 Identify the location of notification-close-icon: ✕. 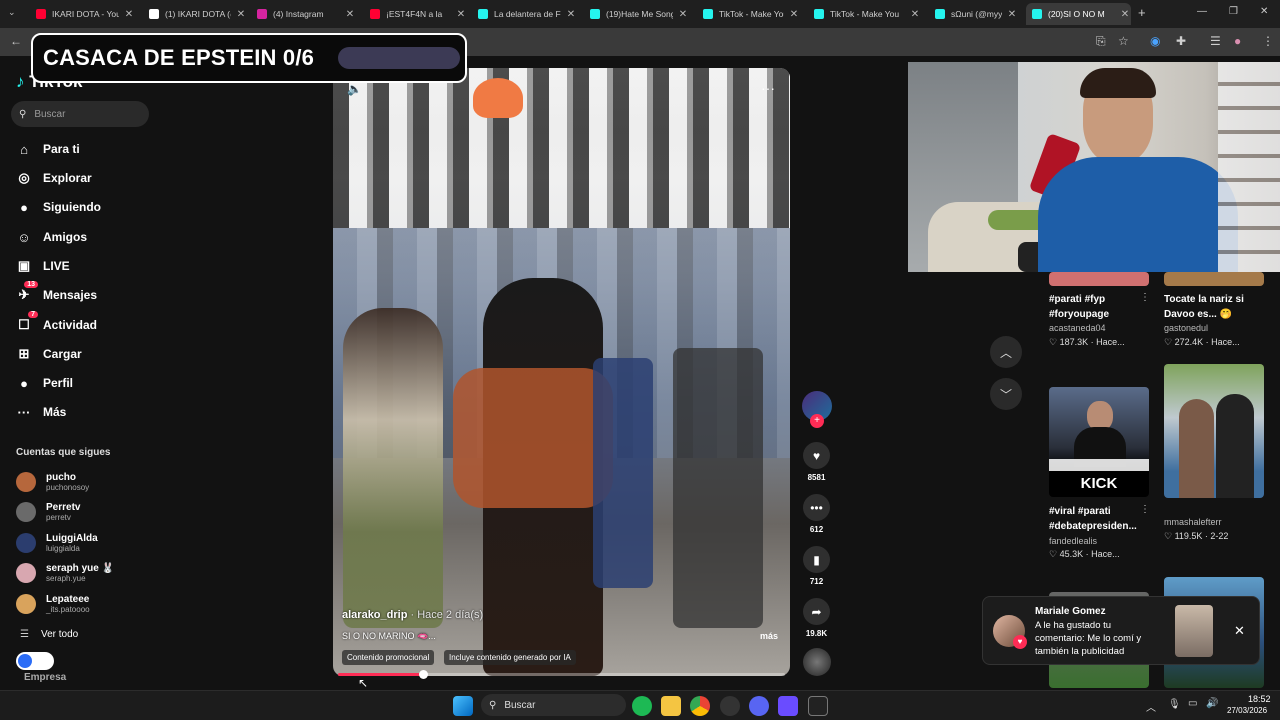
(1239, 631).